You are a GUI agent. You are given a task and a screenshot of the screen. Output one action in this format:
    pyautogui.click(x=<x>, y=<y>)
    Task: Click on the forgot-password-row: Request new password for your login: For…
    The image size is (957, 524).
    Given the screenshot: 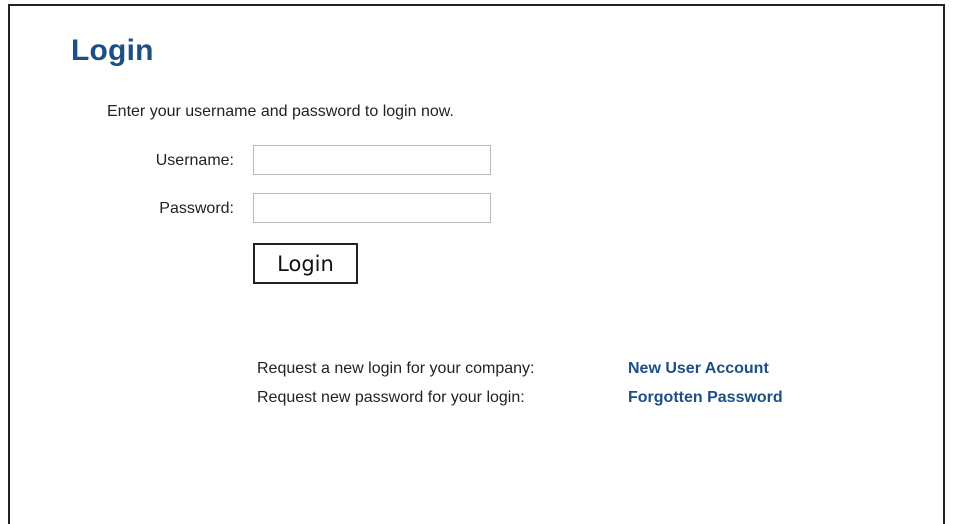 What is the action you would take?
    pyautogui.click(x=520, y=397)
    